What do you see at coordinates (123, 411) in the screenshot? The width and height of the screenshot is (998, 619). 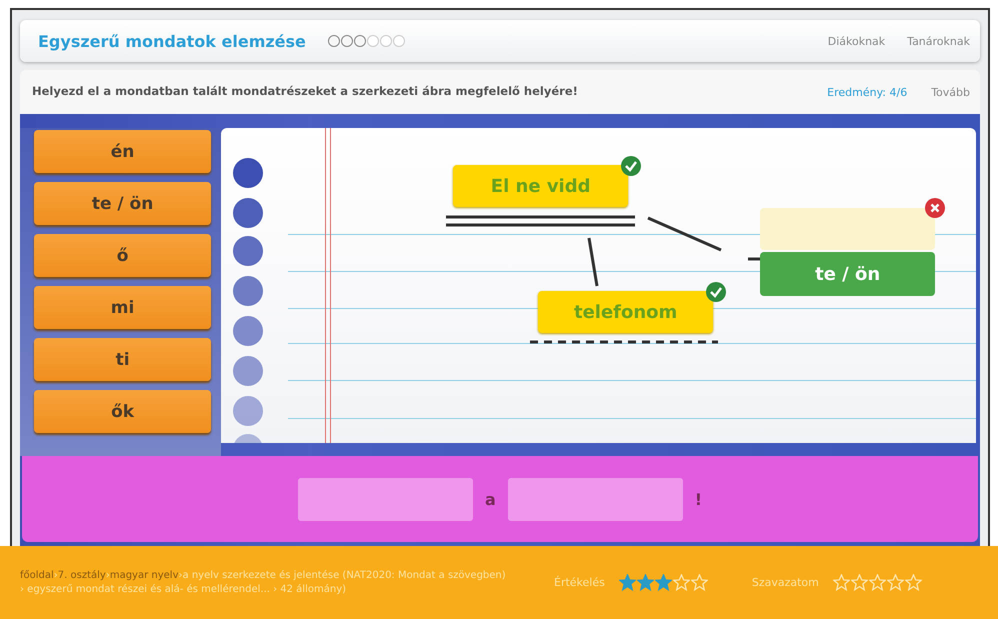 I see `word-card: ők` at bounding box center [123, 411].